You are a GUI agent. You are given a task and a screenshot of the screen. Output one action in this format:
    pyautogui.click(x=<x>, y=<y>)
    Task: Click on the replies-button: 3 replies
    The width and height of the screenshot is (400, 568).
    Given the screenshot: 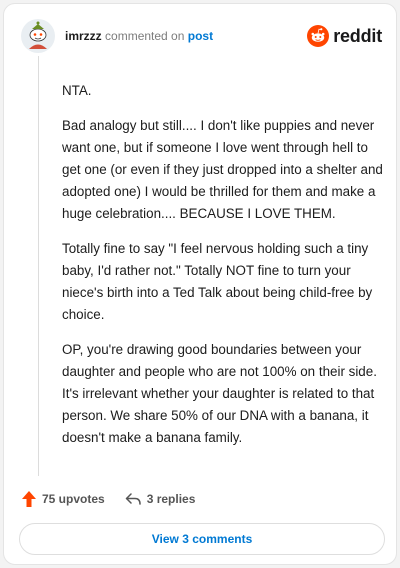 What is the action you would take?
    pyautogui.click(x=160, y=499)
    